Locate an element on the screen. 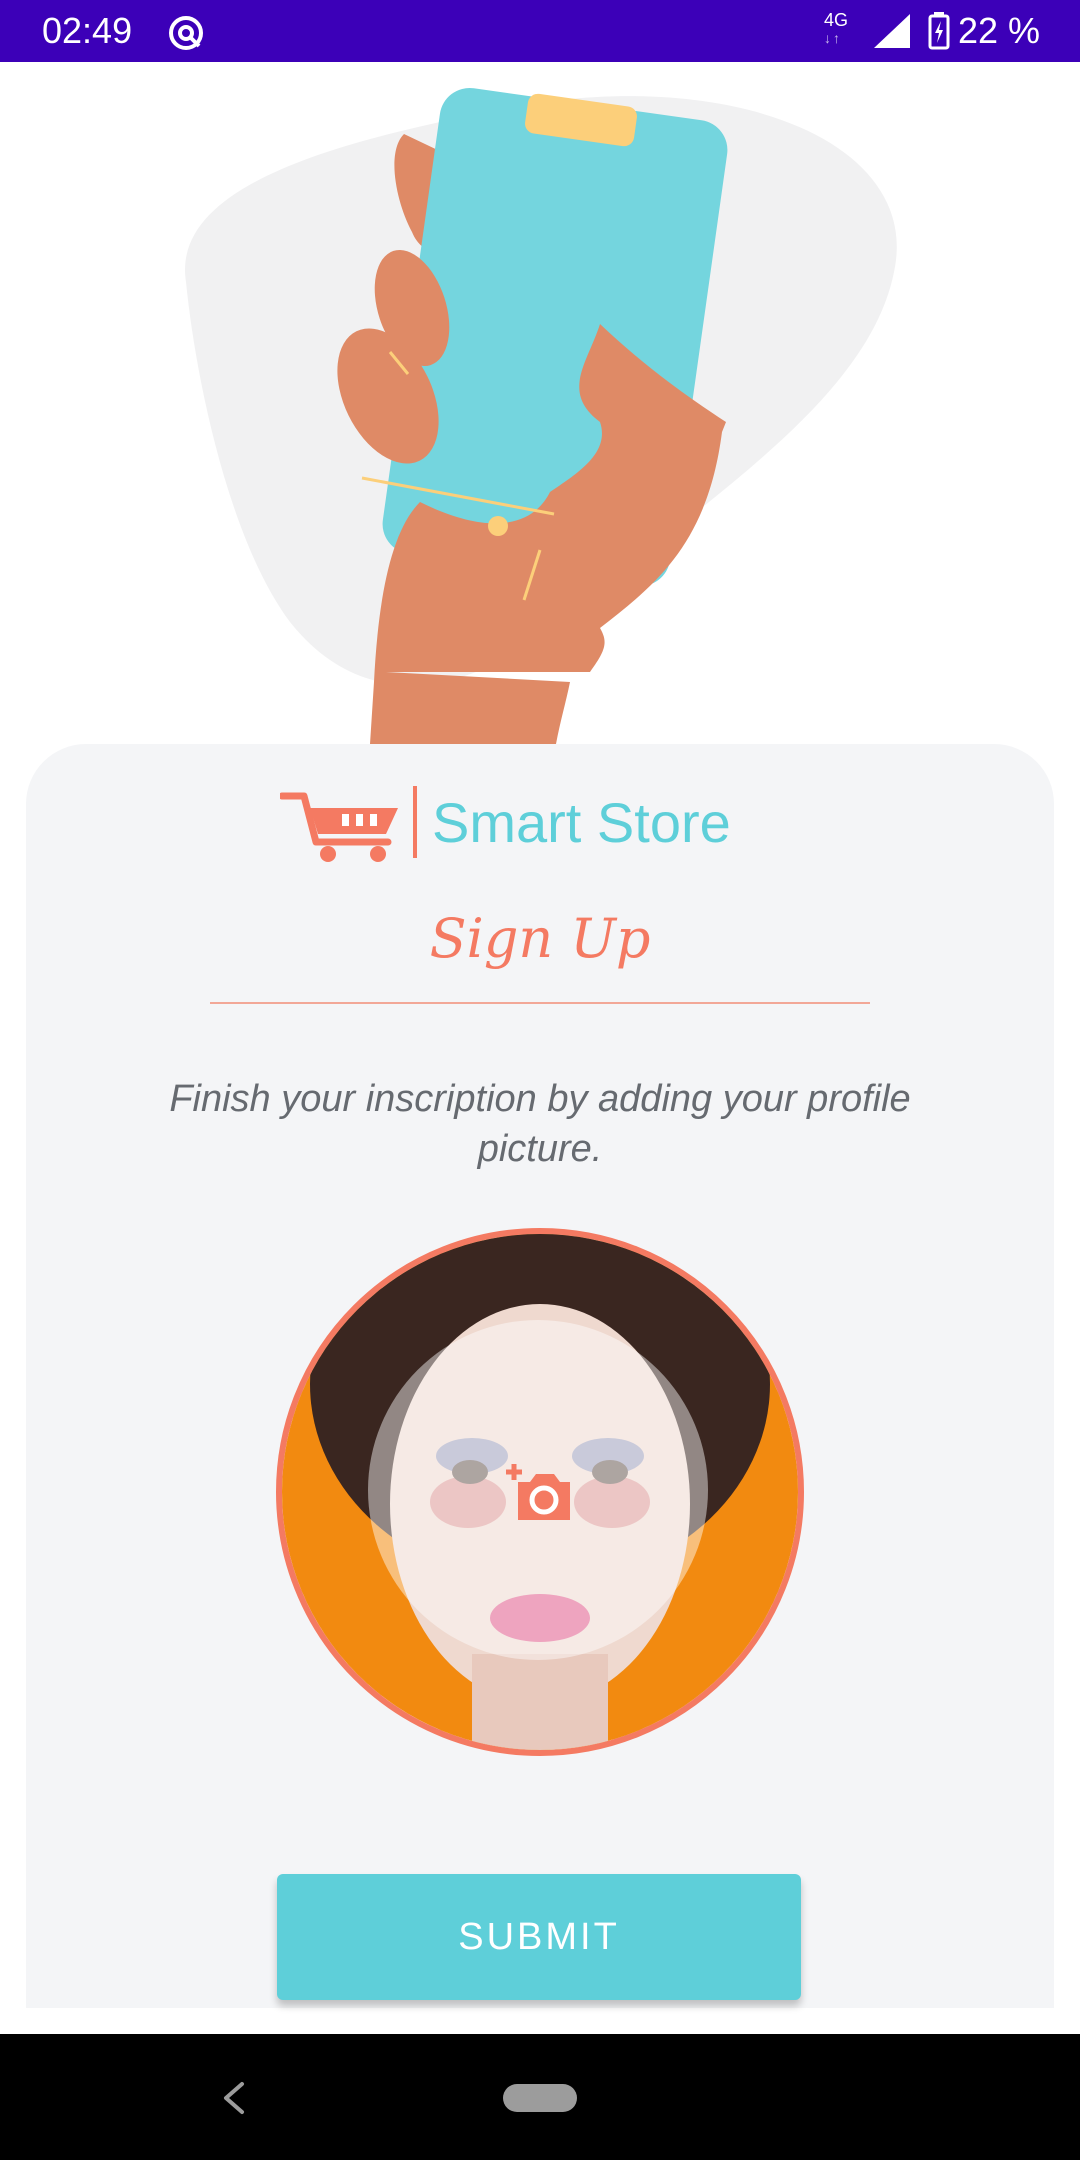 This screenshot has height=2160, width=1080. page-title: Sign Up is located at coordinates (540, 938).